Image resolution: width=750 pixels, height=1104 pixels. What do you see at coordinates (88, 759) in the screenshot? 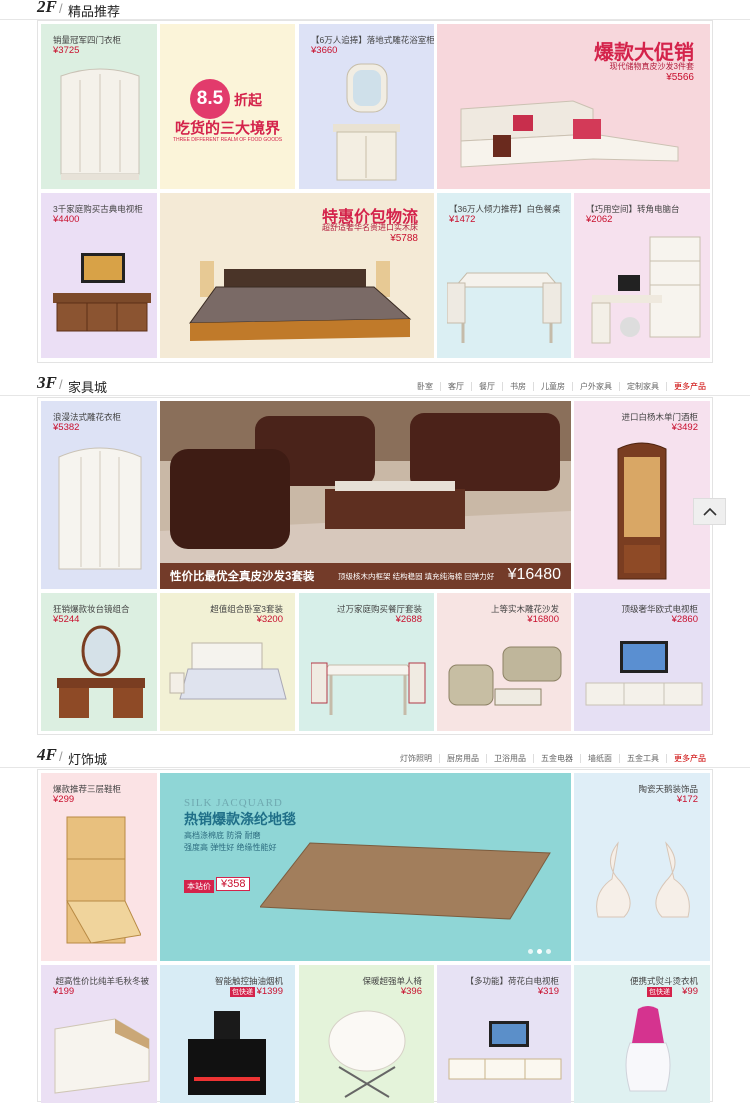
I see `floor-title: 灯饰城` at bounding box center [88, 759].